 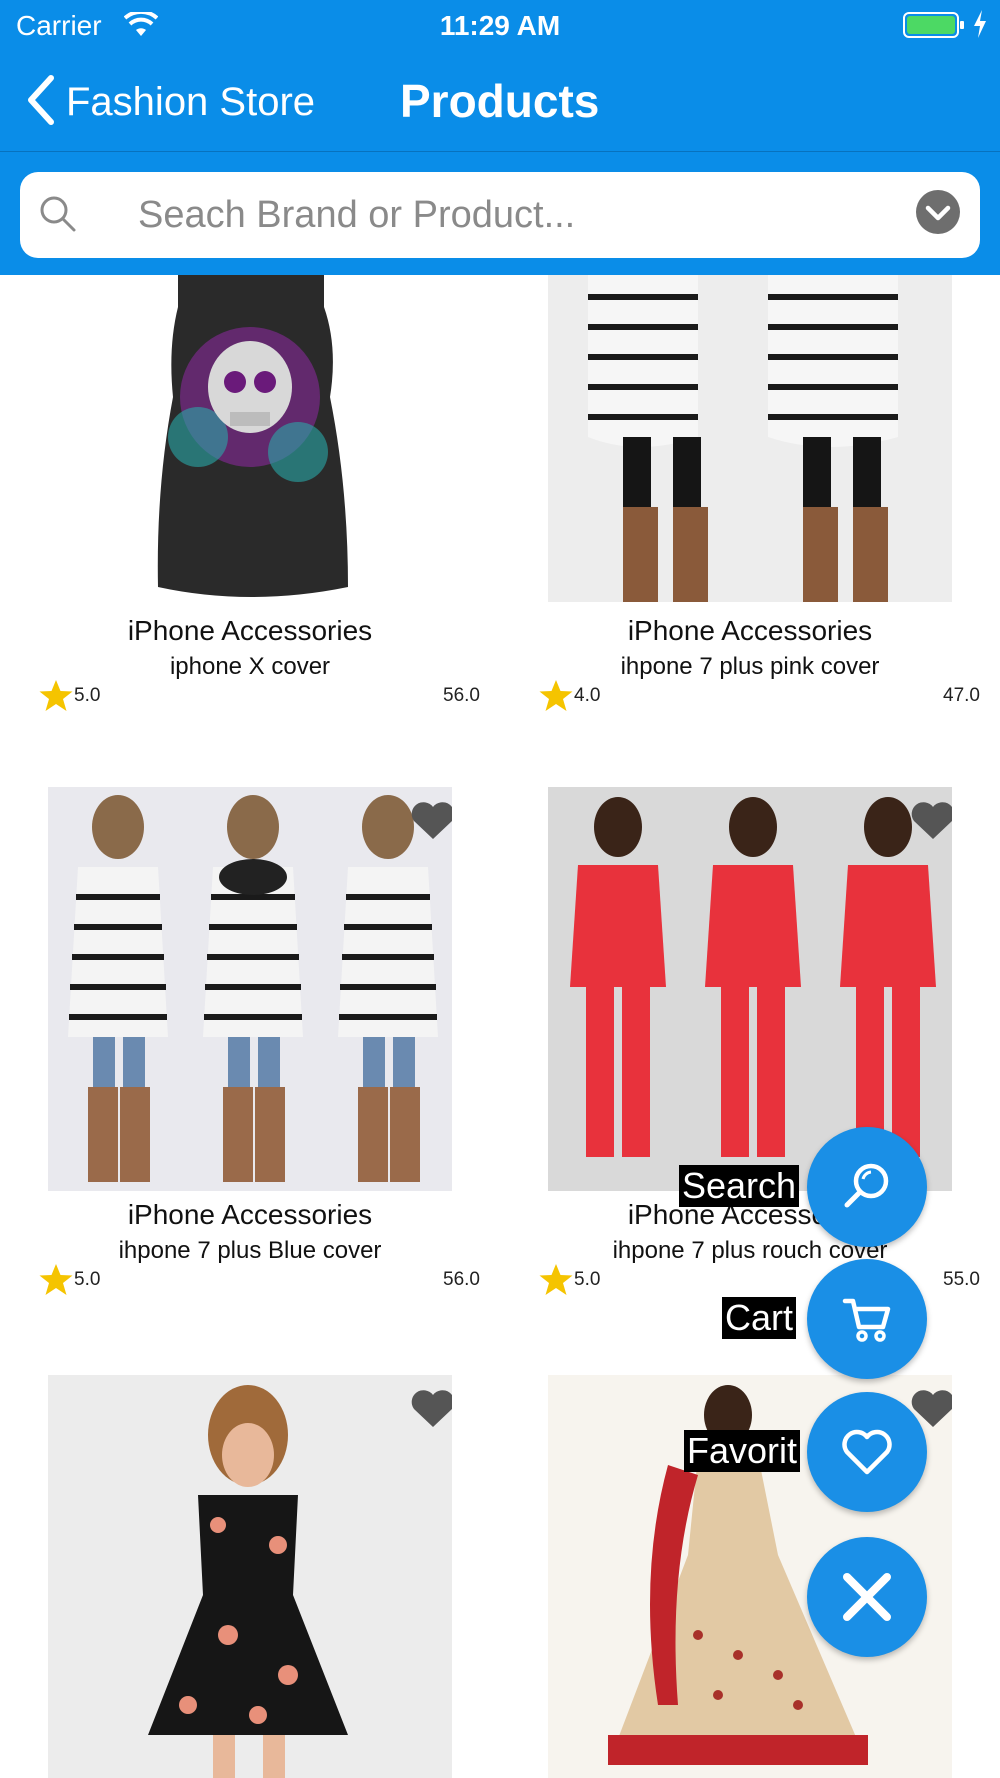 I want to click on close-icon, so click(x=867, y=1597).